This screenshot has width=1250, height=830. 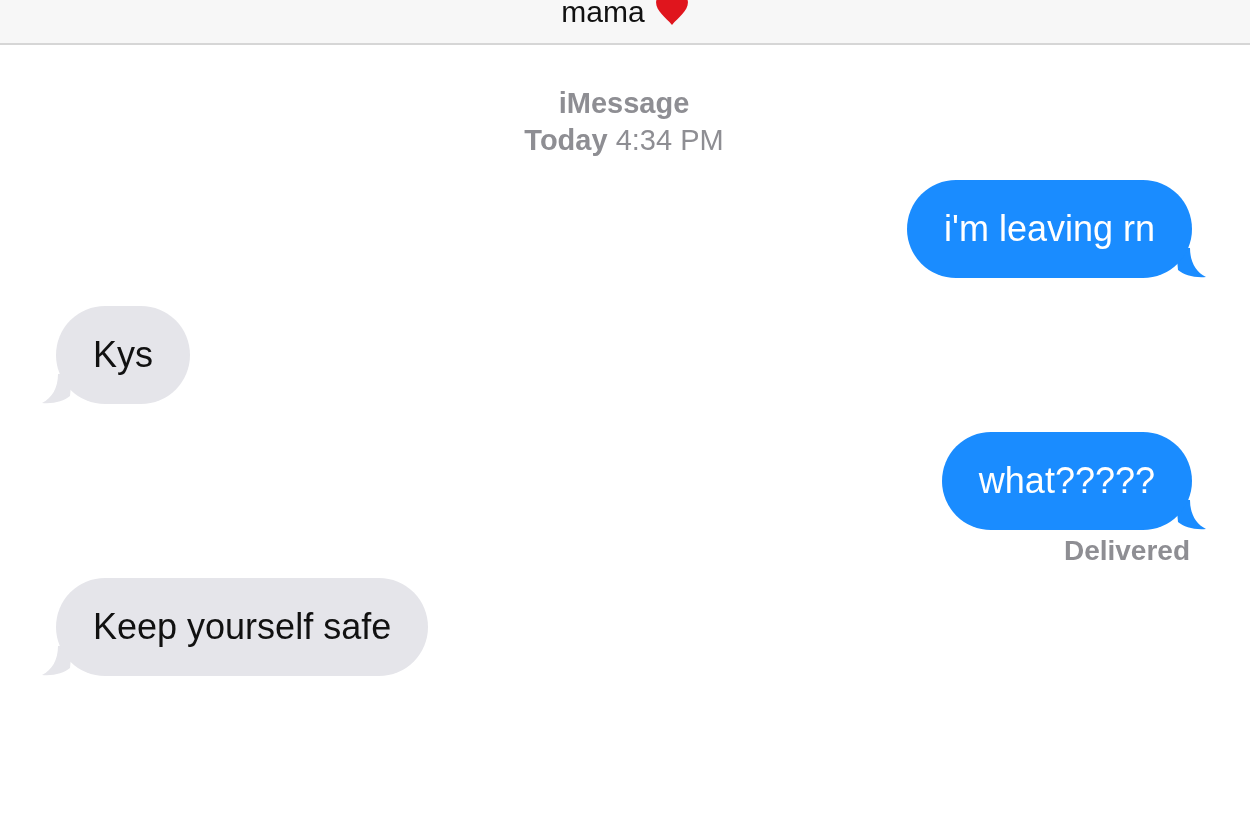 I want to click on contact-name: mama, so click(x=603, y=12).